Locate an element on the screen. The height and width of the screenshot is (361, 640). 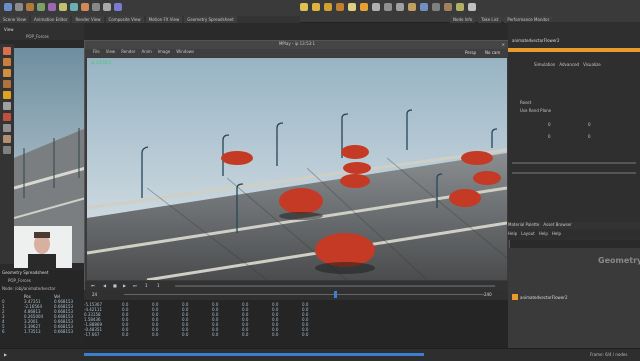
param-value-0: 0 is located at coordinates (549, 124).